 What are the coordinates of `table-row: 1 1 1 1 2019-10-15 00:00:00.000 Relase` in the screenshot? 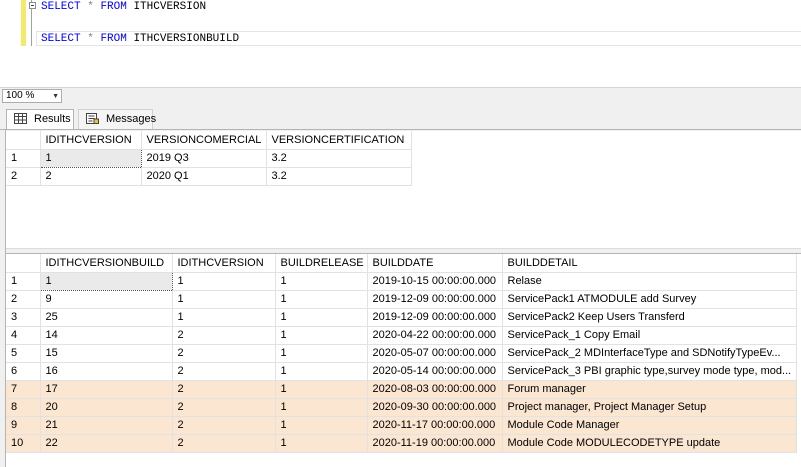 It's located at (401, 281).